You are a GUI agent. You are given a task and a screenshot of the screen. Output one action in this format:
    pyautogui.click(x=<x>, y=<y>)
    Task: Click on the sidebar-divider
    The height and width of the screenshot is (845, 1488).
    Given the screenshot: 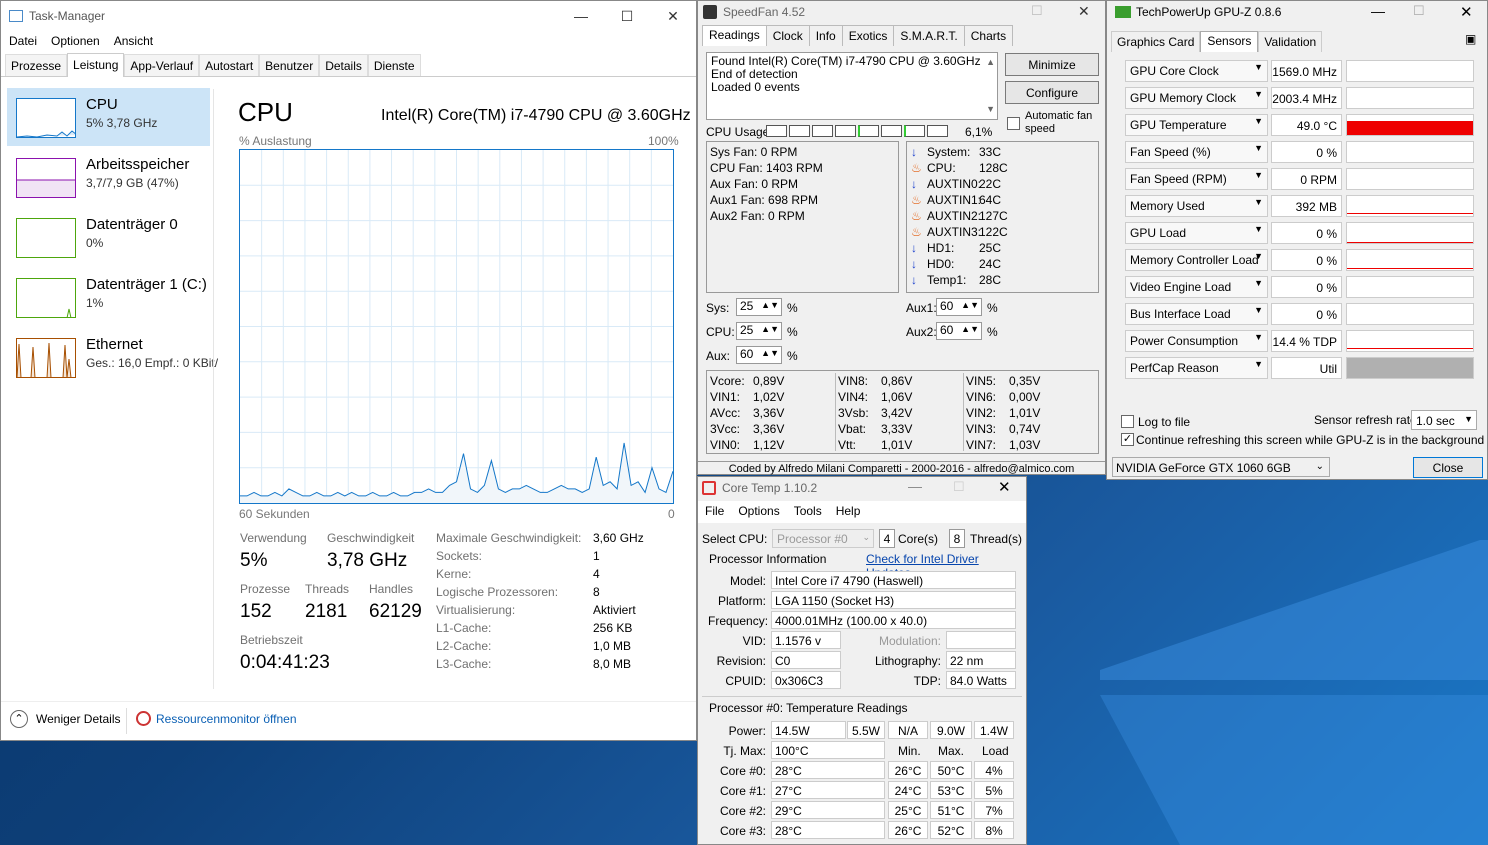 What is the action you would take?
    pyautogui.click(x=213, y=389)
    